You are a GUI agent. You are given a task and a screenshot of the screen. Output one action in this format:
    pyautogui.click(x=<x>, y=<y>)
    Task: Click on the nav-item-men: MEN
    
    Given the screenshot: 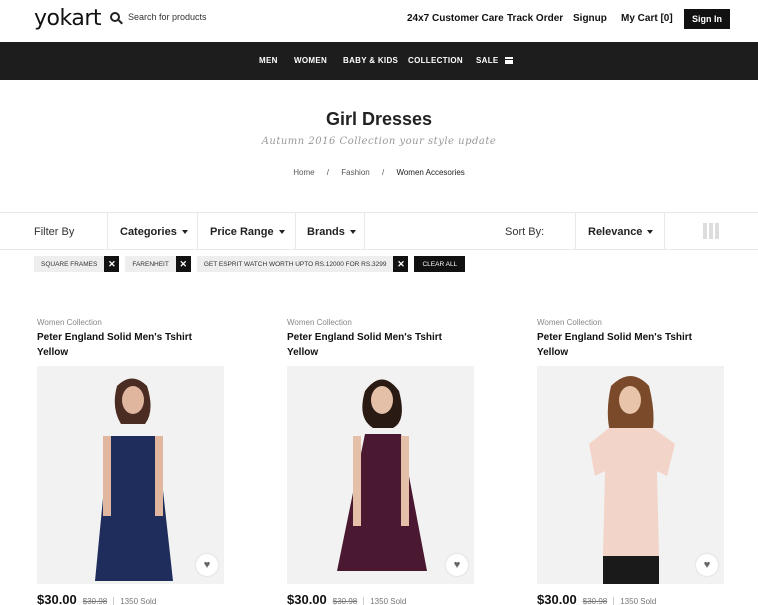 What is the action you would take?
    pyautogui.click(x=268, y=60)
    